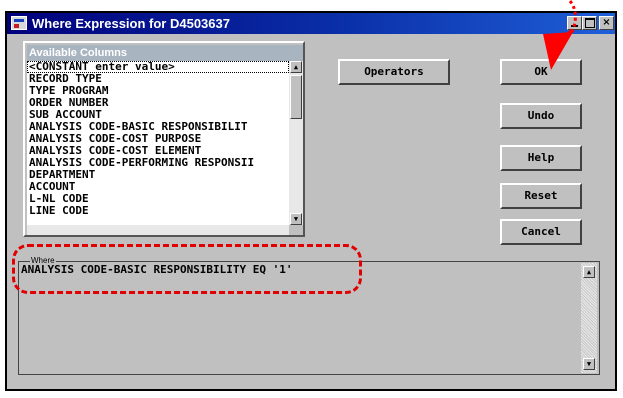 This screenshot has width=623, height=398. I want to click on window-title: Where Expression for D4503637, so click(131, 23).